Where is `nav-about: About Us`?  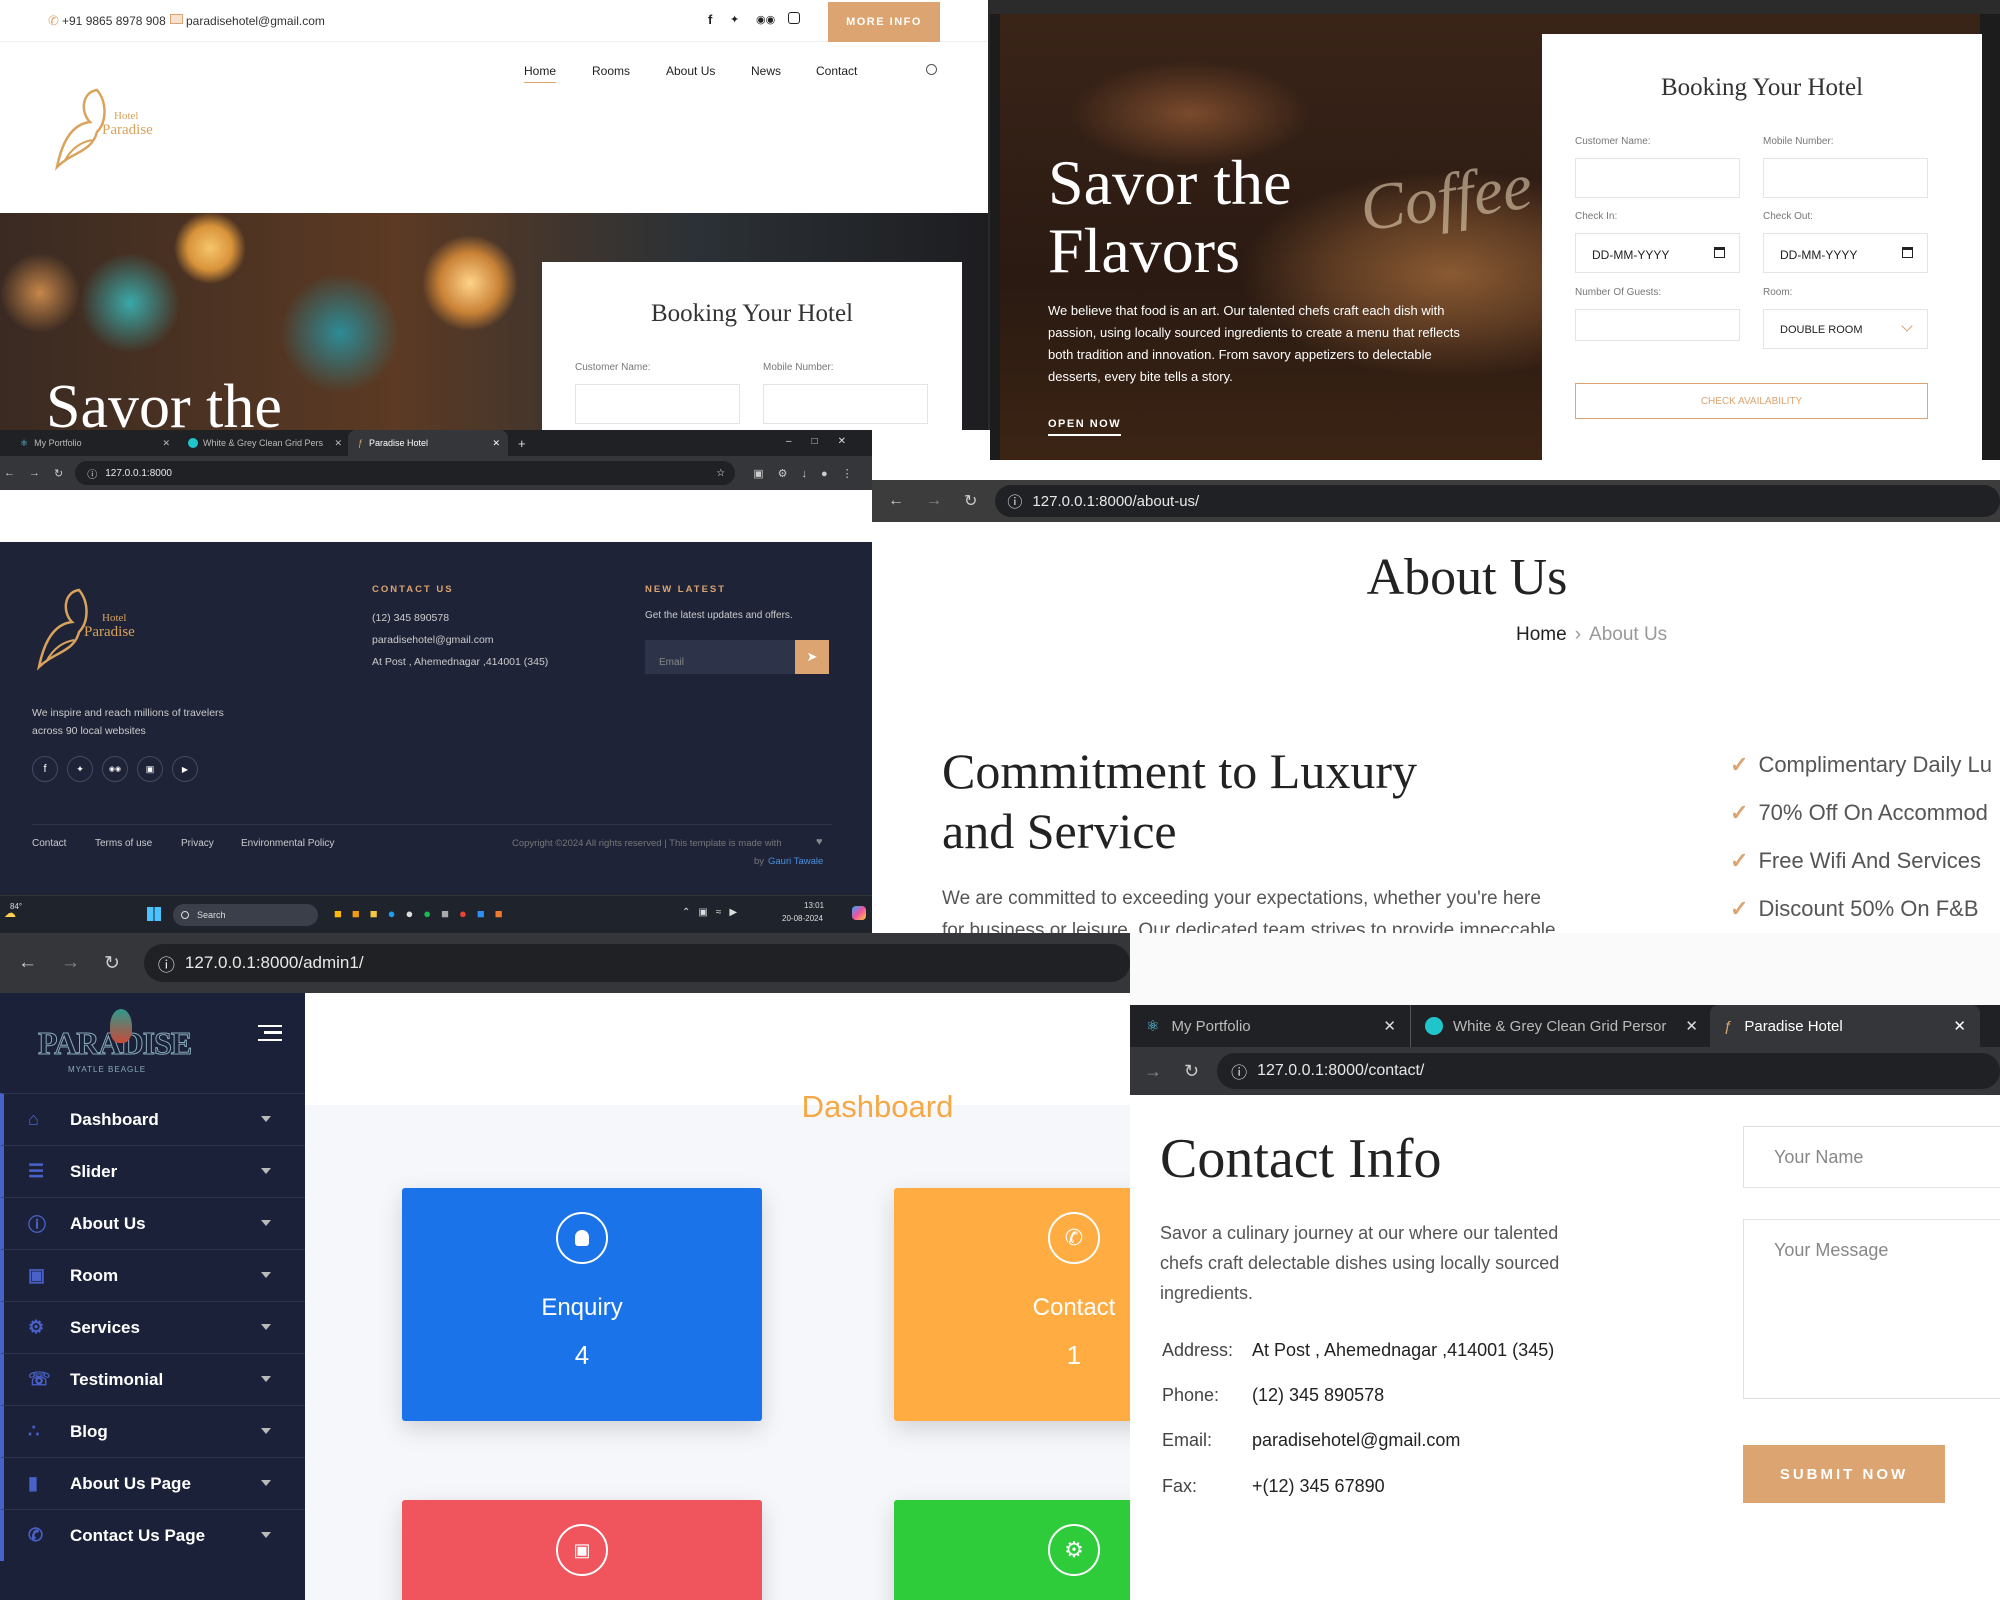 nav-about: About Us is located at coordinates (690, 71).